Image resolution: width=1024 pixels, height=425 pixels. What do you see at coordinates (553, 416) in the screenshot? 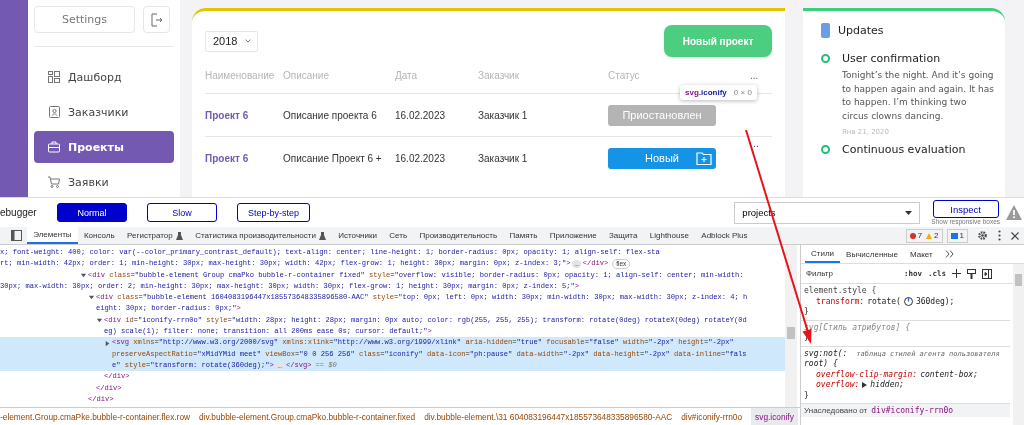
I see `breadcrumb-item: div.bubble-element.\31 604083196447x185573648335896580-AAC` at bounding box center [553, 416].